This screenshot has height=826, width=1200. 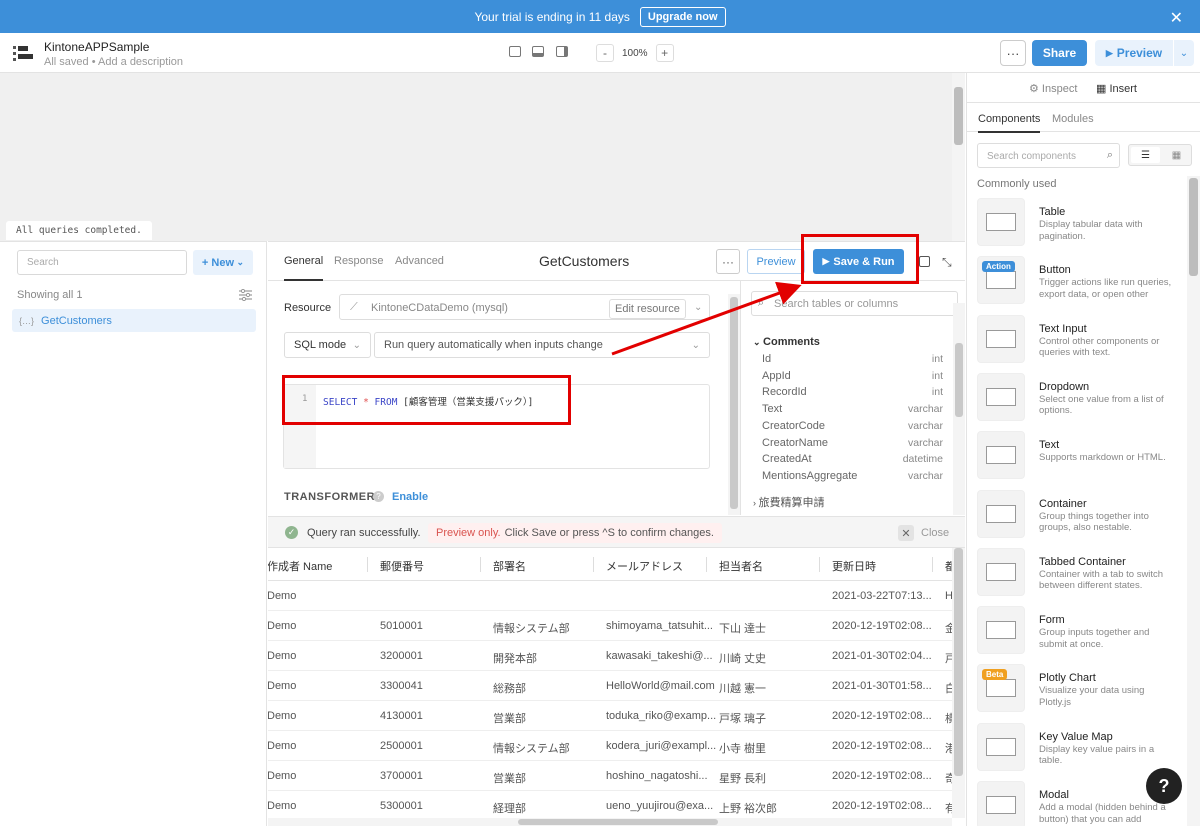 What do you see at coordinates (906, 533) in the screenshot?
I see `close-icon: ✕` at bounding box center [906, 533].